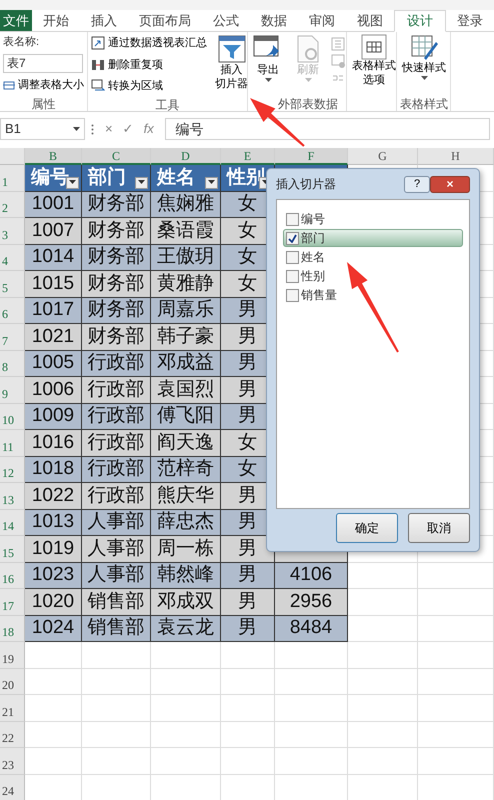 The image size is (494, 800). Describe the element at coordinates (12, 390) in the screenshot. I see `row-header: 9` at that location.